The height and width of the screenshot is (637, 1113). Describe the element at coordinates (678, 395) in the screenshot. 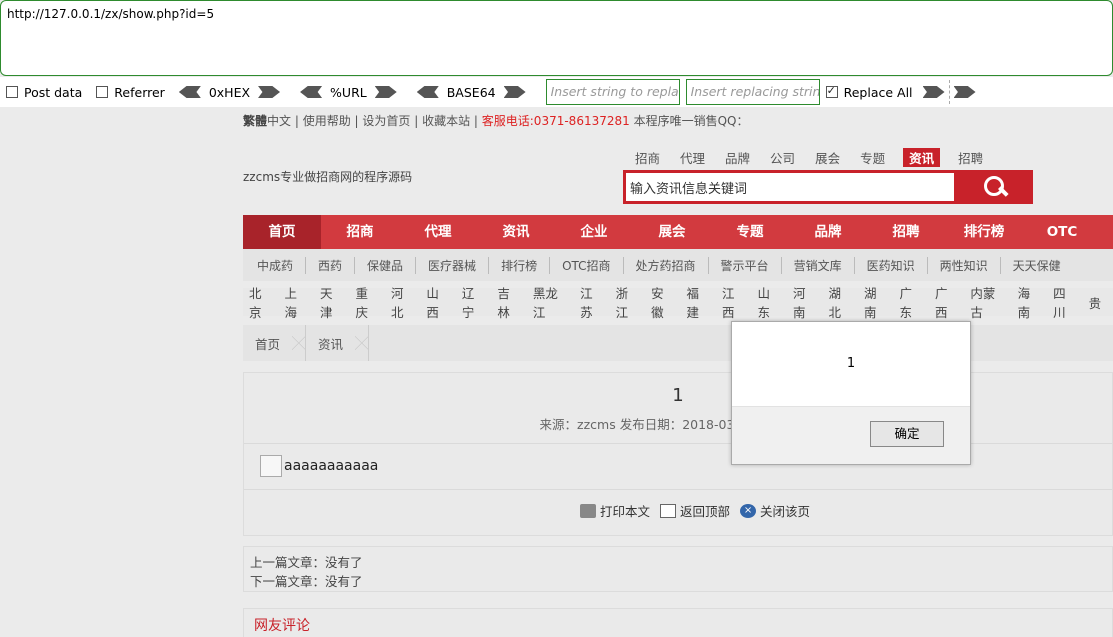

I see `article-title: 1` at that location.